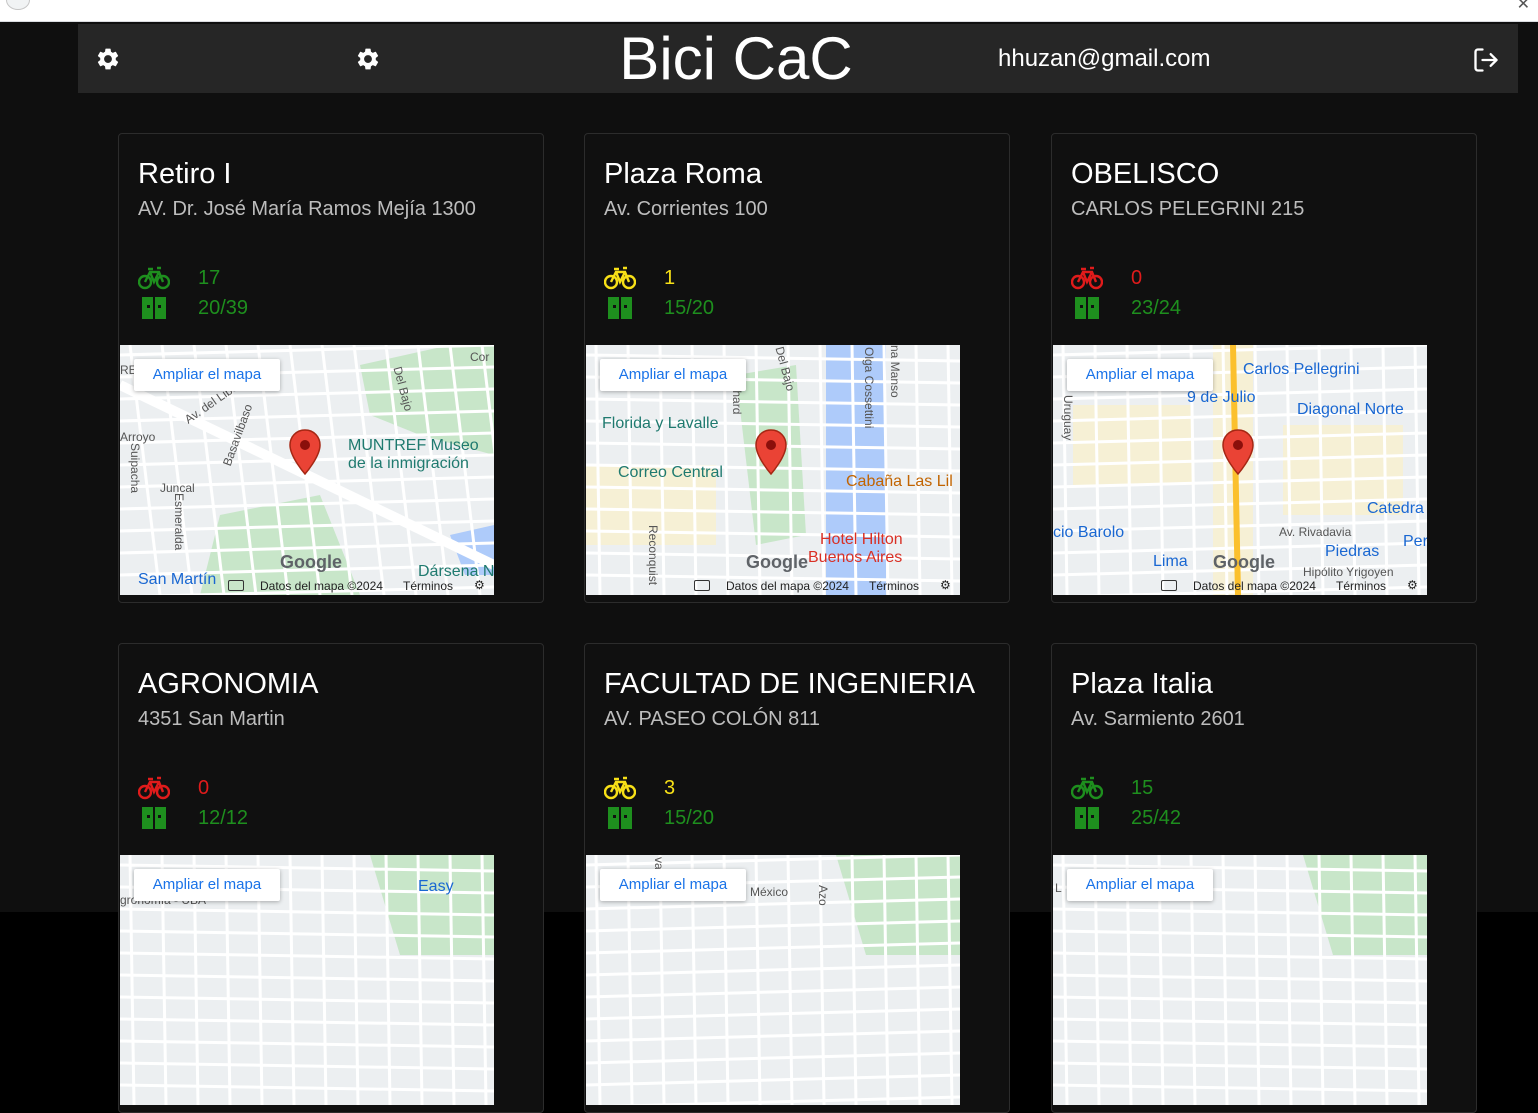  Describe the element at coordinates (670, 472) in the screenshot. I see `map-label: Correo Central` at that location.